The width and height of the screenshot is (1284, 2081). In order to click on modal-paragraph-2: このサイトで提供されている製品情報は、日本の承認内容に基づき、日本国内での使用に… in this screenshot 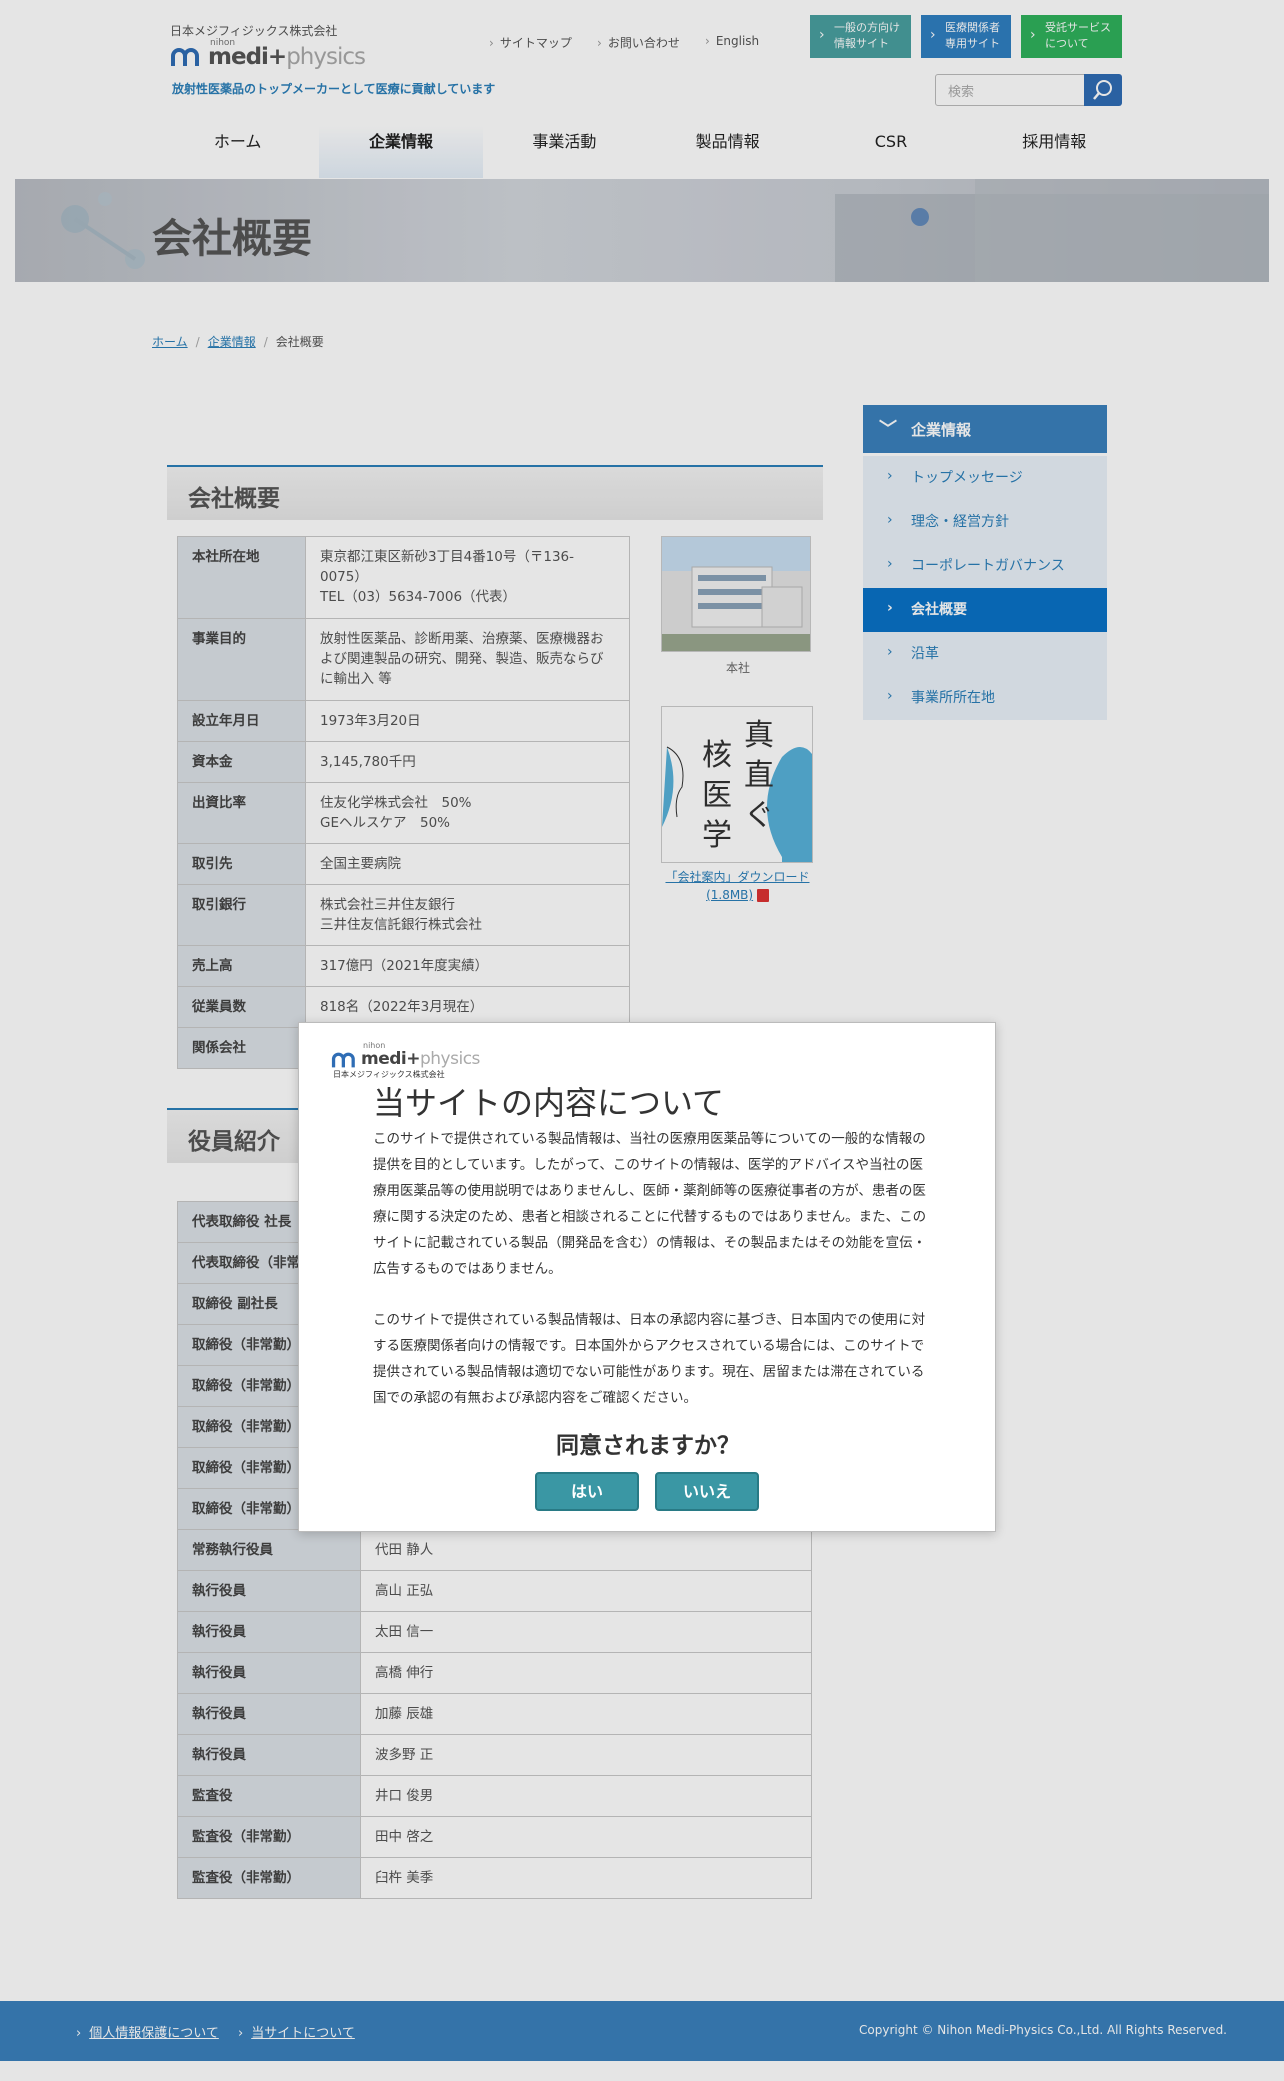, I will do `click(649, 1359)`.